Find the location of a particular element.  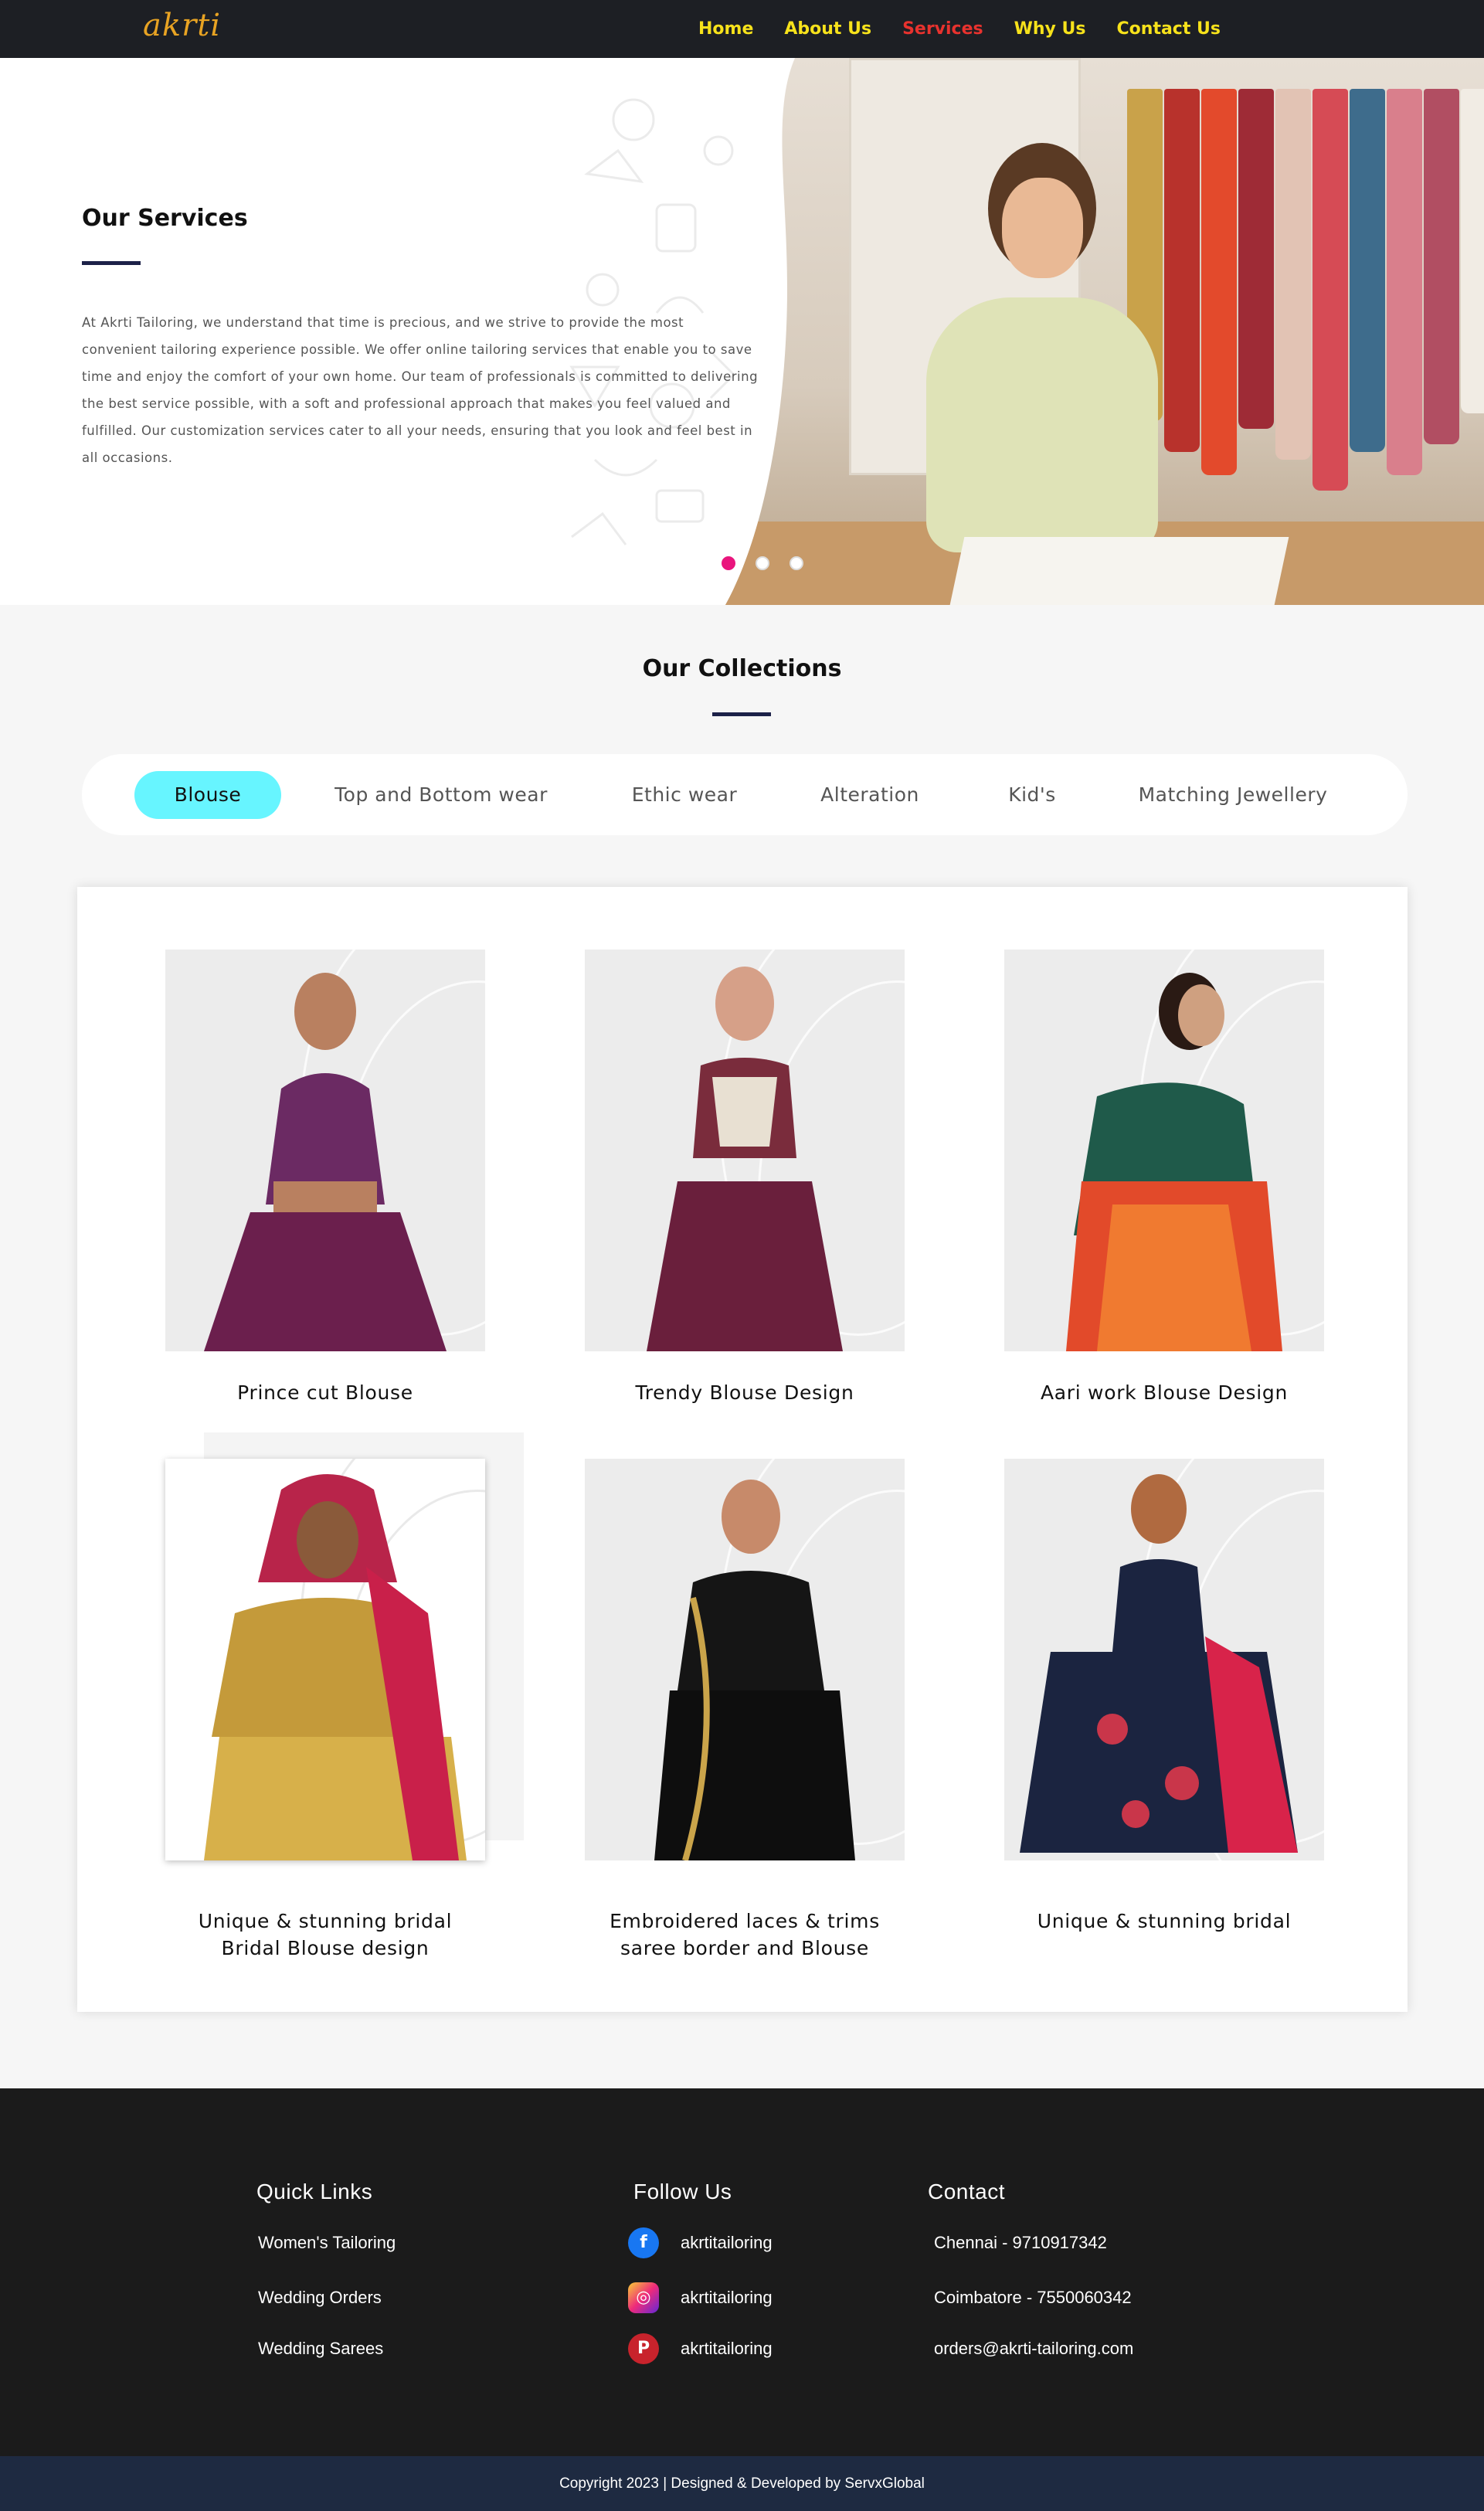

facebook-icon: f is located at coordinates (643, 2242).